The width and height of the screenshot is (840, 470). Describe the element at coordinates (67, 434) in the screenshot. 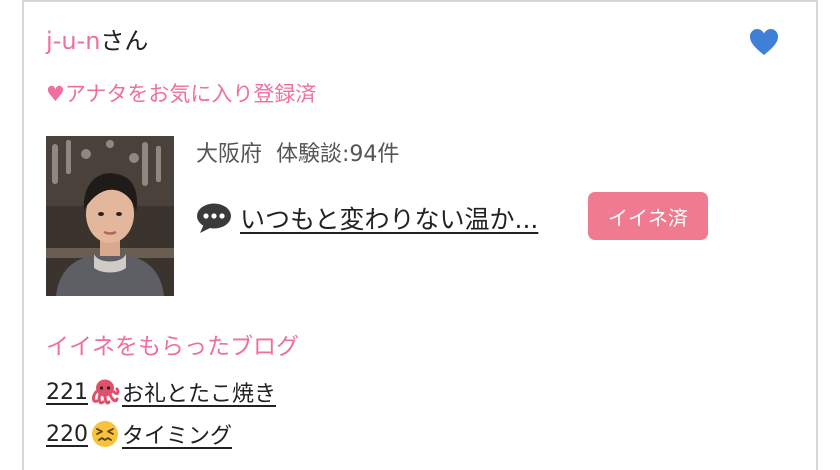

I see `blog-number: 220` at that location.